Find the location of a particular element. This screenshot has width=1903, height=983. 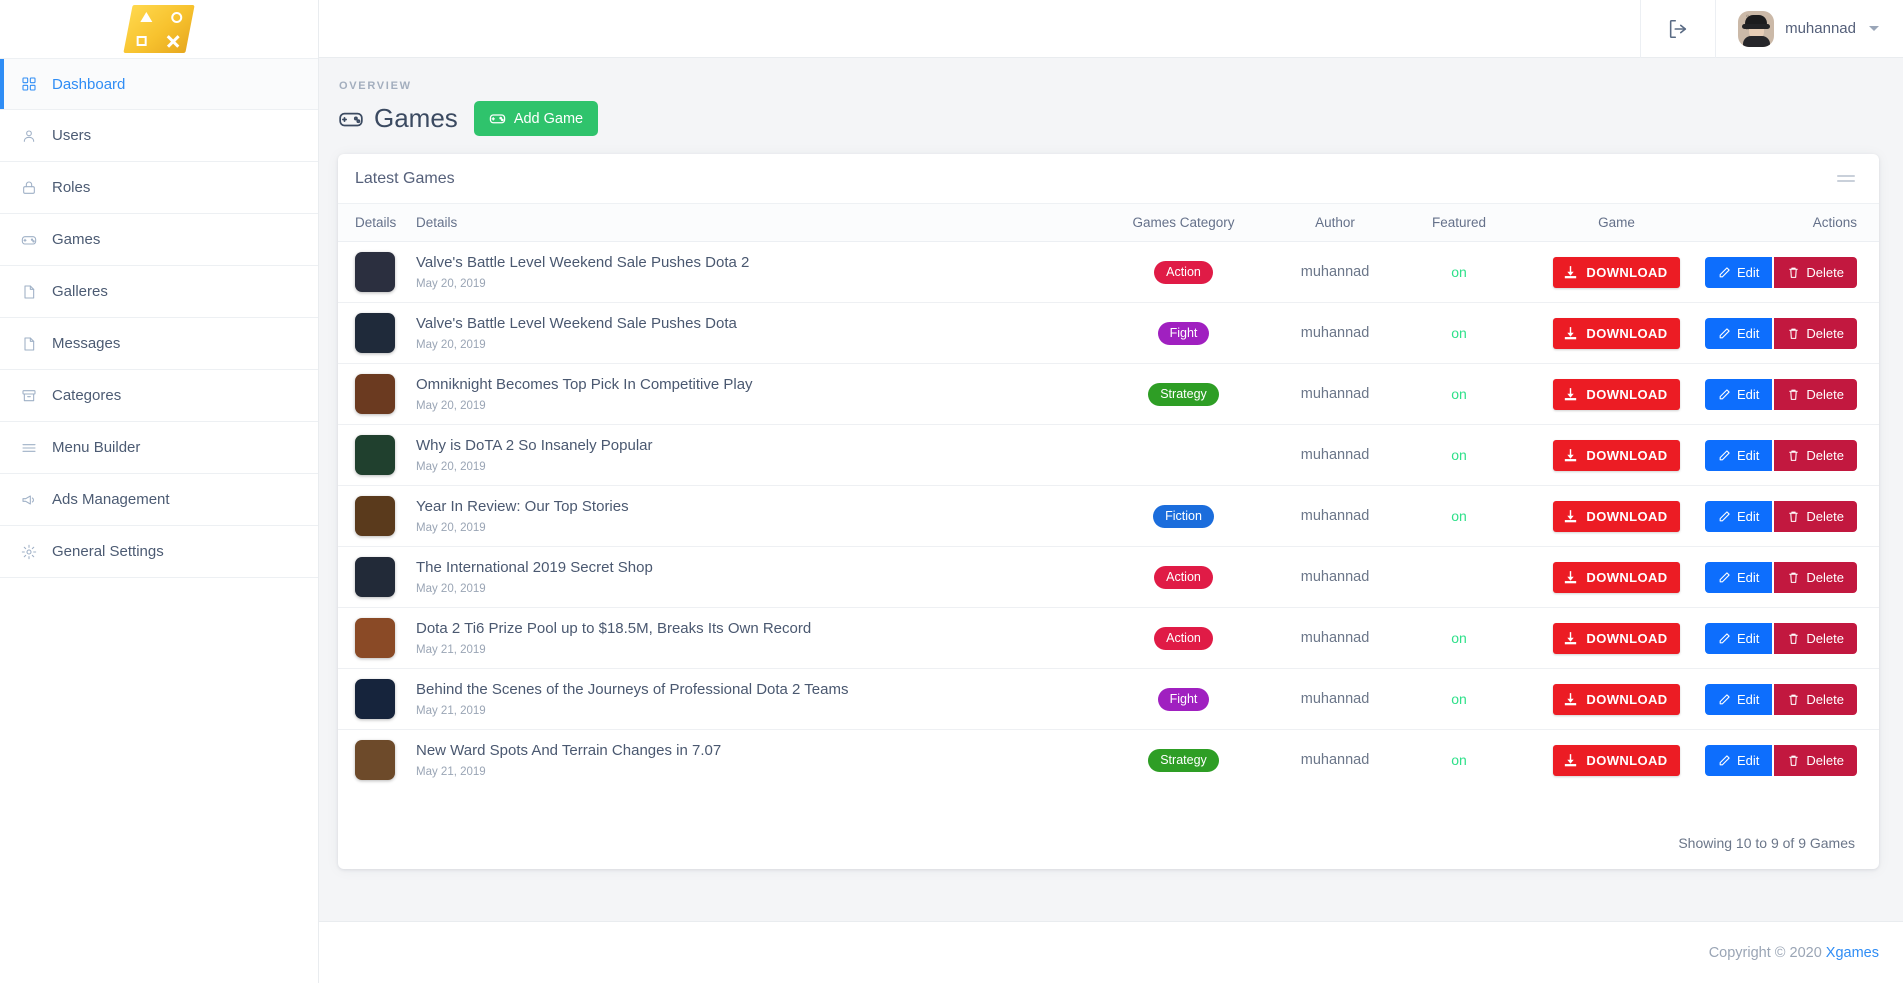

sidebar-item-roles: Roles is located at coordinates (159, 188).